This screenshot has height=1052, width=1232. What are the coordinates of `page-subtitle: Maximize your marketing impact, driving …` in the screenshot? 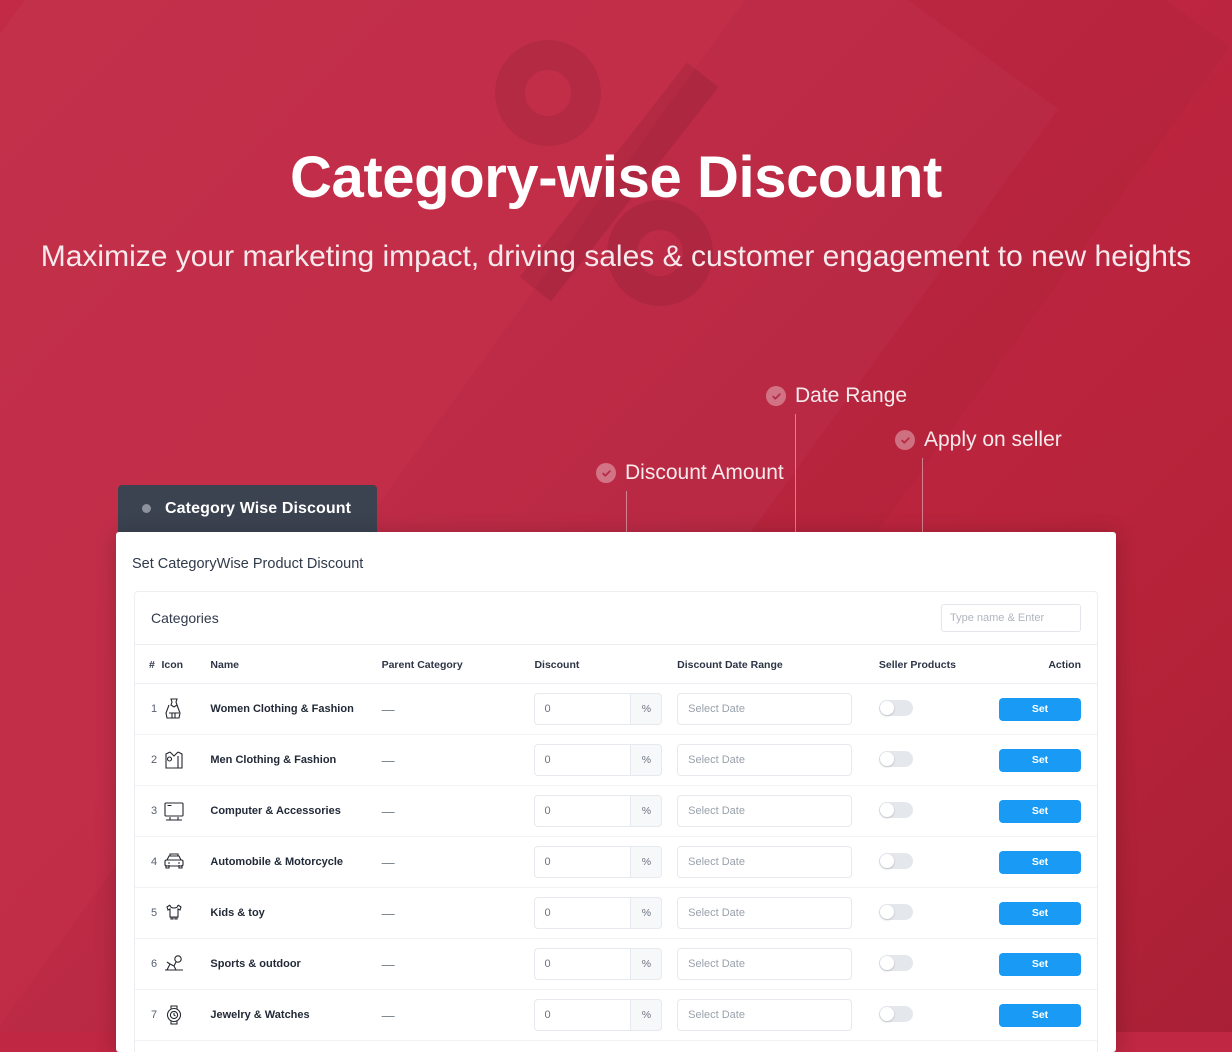 It's located at (616, 256).